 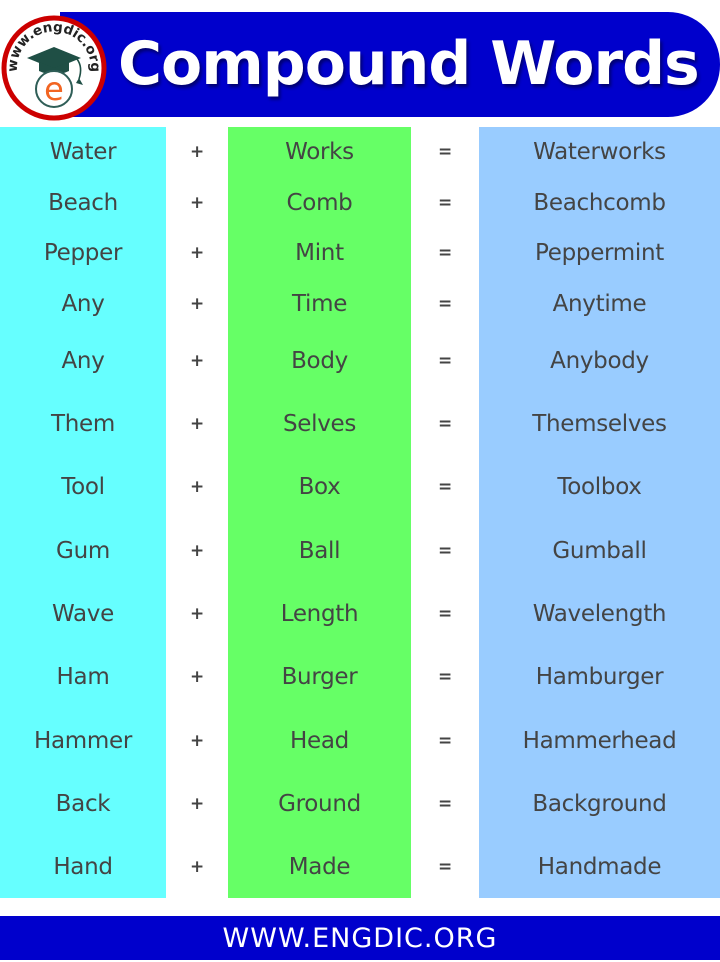 I want to click on second-word-cell: Comb, so click(x=319, y=203).